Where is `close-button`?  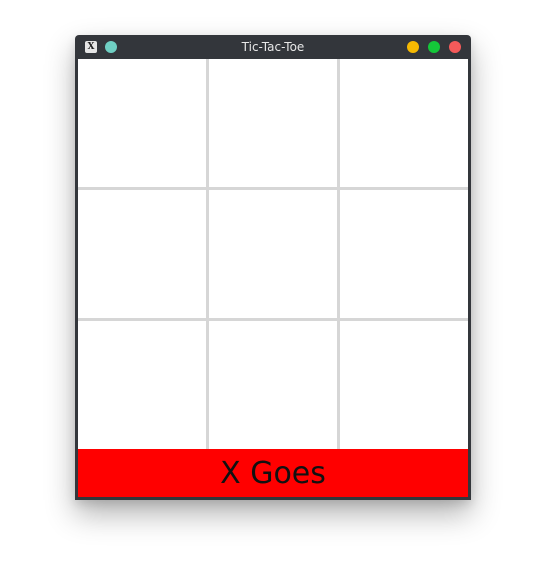
close-button is located at coordinates (455, 47).